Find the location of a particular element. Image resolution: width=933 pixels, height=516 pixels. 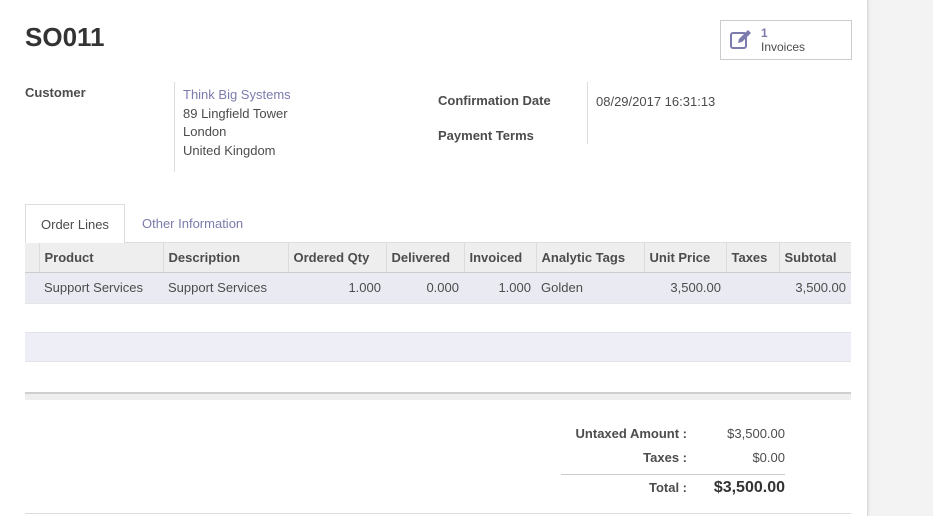

column-header-delivered: Delivered is located at coordinates (424, 258).